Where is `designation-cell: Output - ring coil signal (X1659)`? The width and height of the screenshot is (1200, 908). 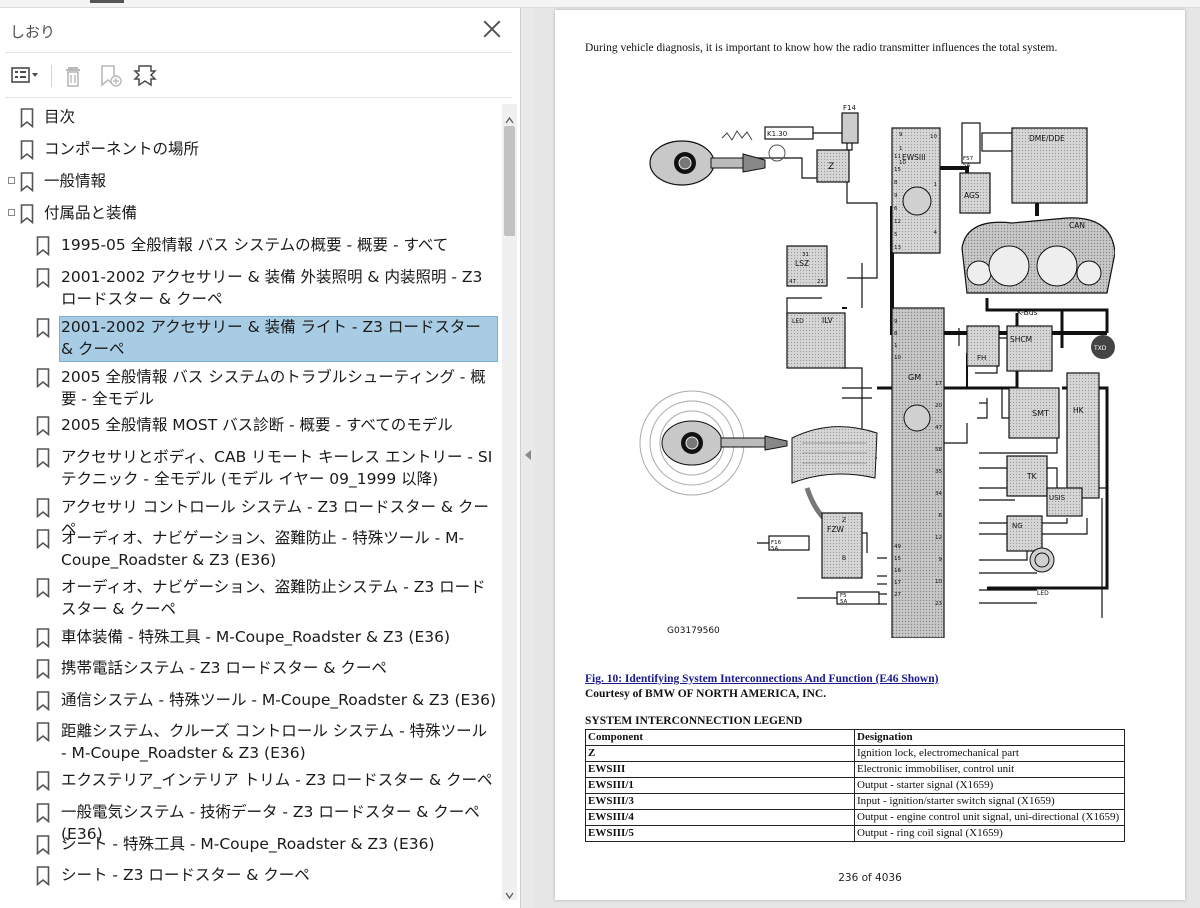
designation-cell: Output - ring coil signal (X1659) is located at coordinates (989, 833).